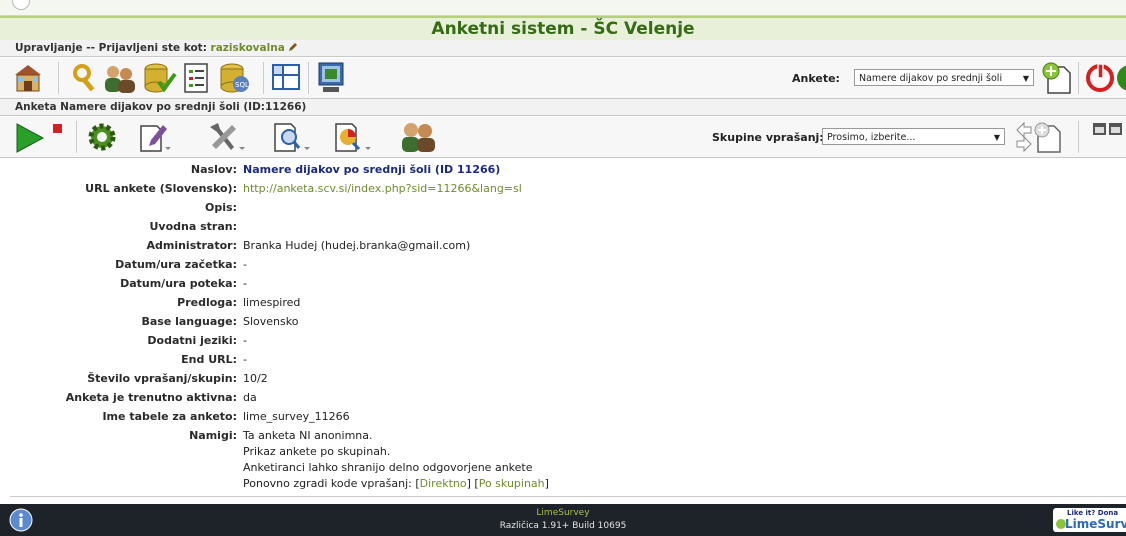  What do you see at coordinates (235, 78) in the screenshot?
I see `sql-icon: SQL` at bounding box center [235, 78].